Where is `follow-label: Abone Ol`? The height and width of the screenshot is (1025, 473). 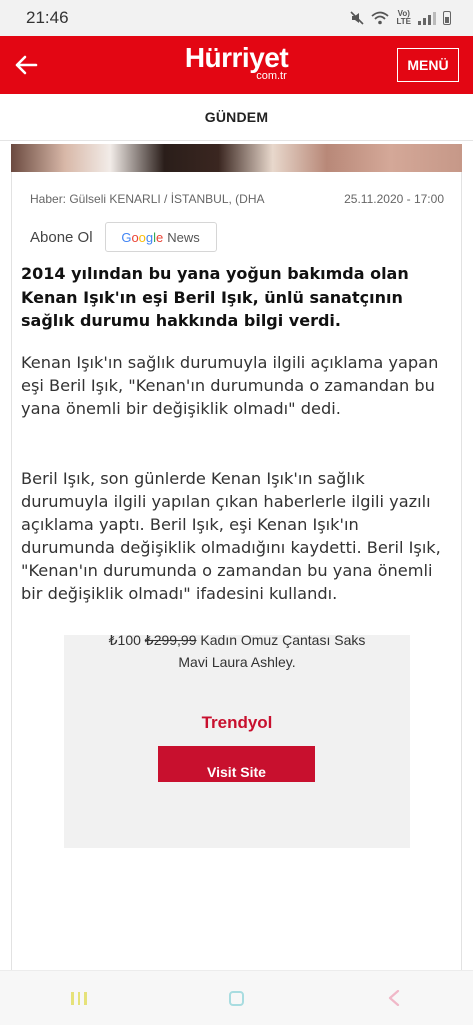 follow-label: Abone Ol is located at coordinates (61, 237).